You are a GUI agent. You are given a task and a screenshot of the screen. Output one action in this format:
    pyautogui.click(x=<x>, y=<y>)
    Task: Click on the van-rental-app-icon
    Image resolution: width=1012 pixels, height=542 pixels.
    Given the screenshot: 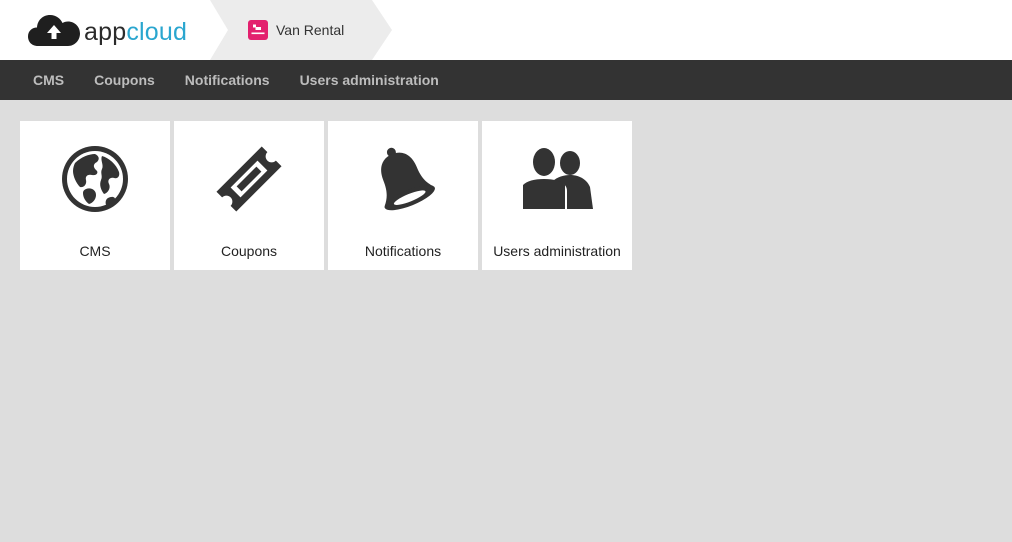 What is the action you would take?
    pyautogui.click(x=258, y=30)
    